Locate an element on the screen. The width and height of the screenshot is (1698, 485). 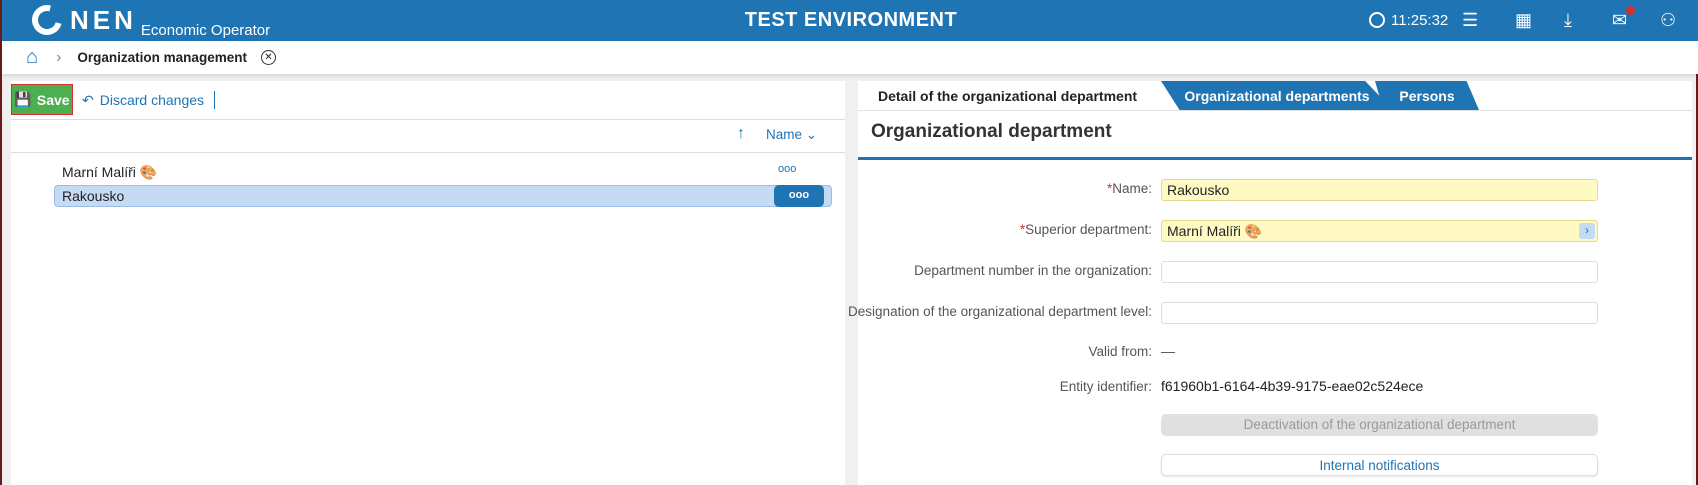
clock-time: 11:25:32 is located at coordinates (1420, 20).